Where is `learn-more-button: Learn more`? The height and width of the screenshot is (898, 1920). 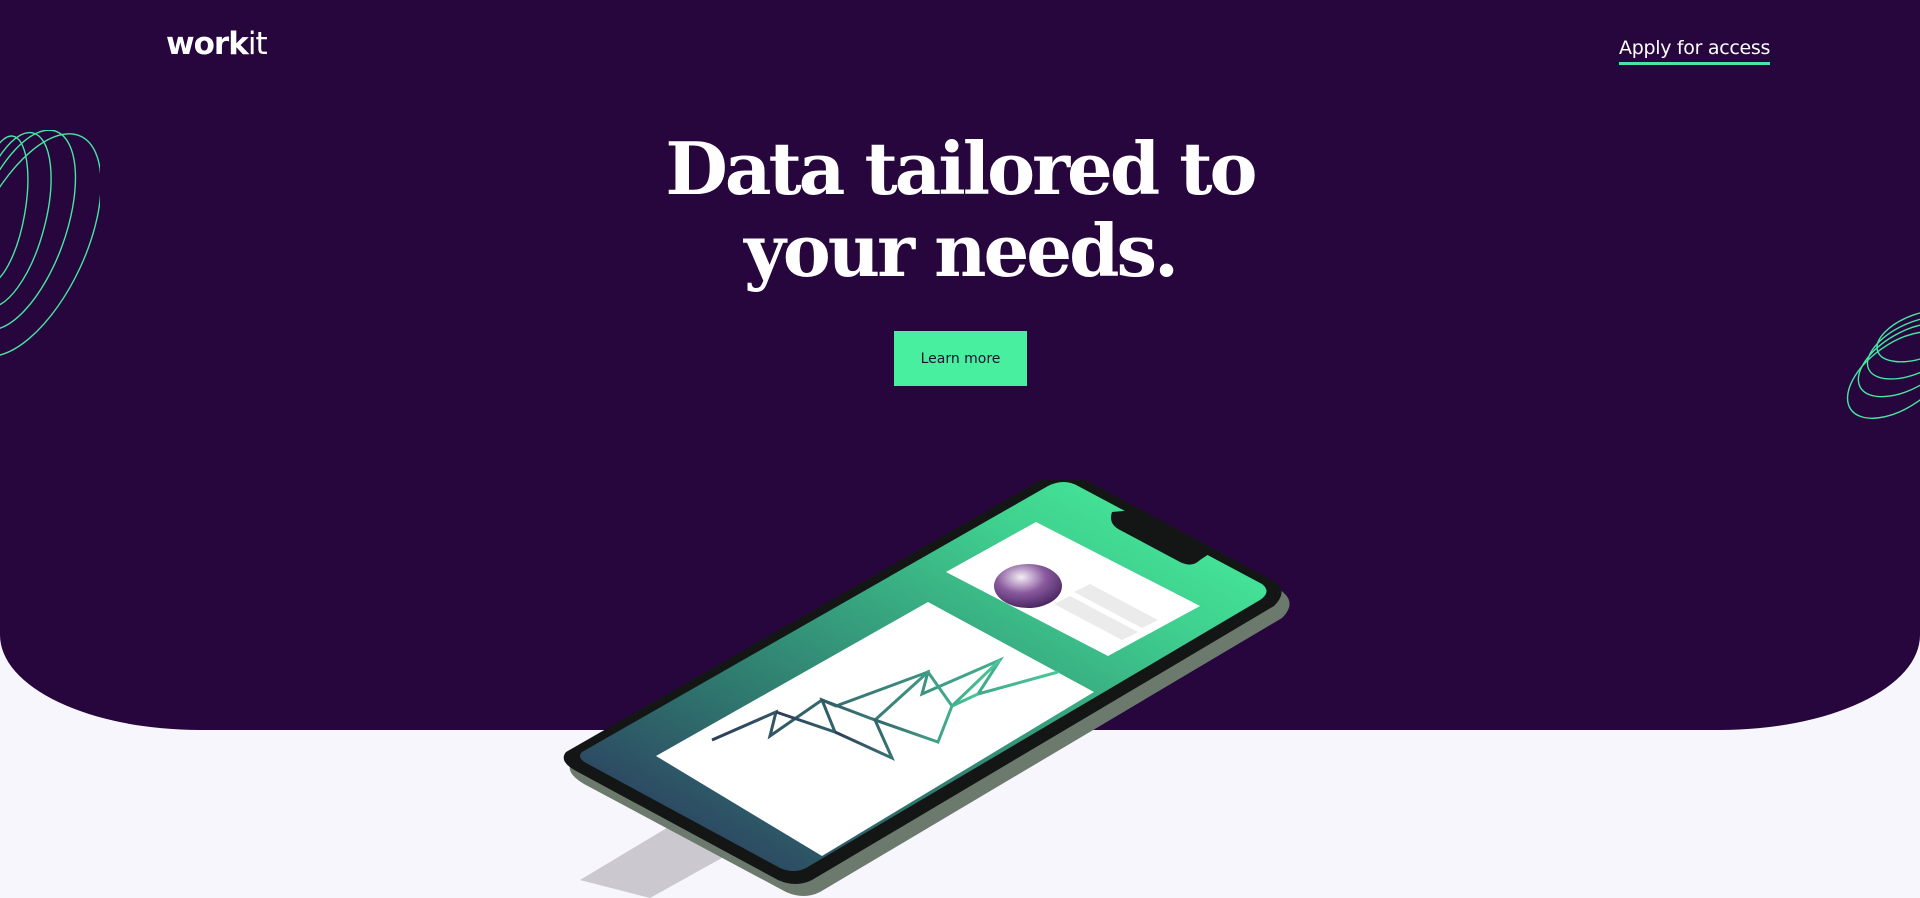 learn-more-button: Learn more is located at coordinates (960, 358).